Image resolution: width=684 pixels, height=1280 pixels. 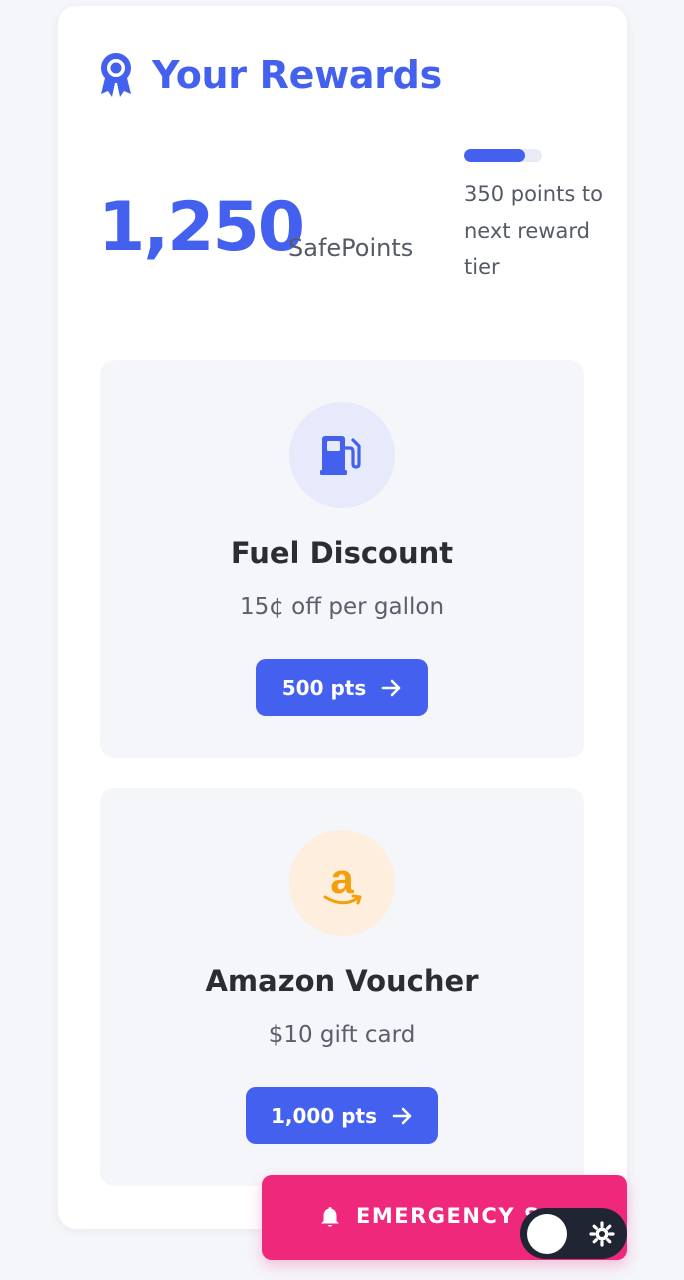 I want to click on reward-icon-badge, so click(x=342, y=455).